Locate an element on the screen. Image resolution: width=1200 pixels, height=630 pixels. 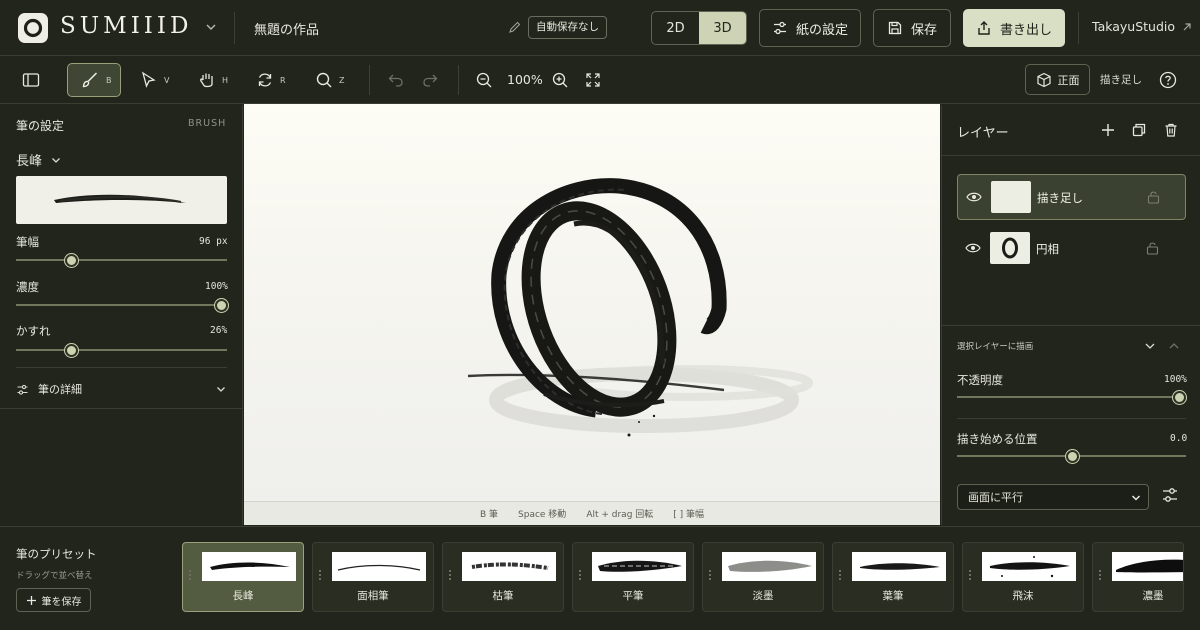
start-position-label: 描き始める位置 is located at coordinates (997, 439).